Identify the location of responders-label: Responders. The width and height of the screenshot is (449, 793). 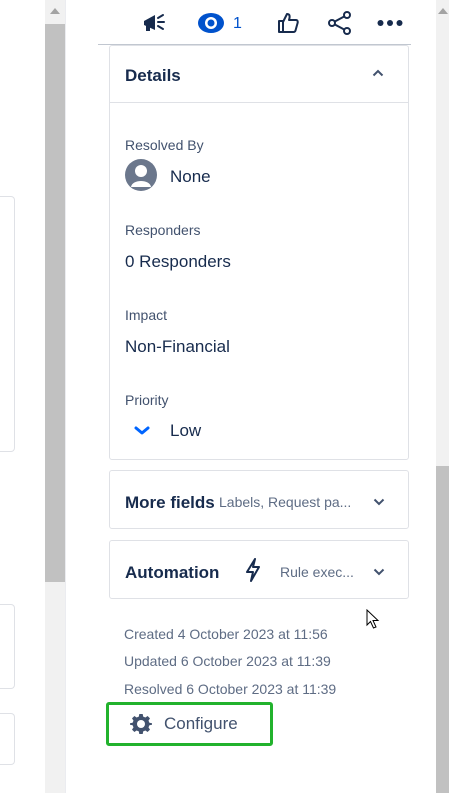
(163, 230).